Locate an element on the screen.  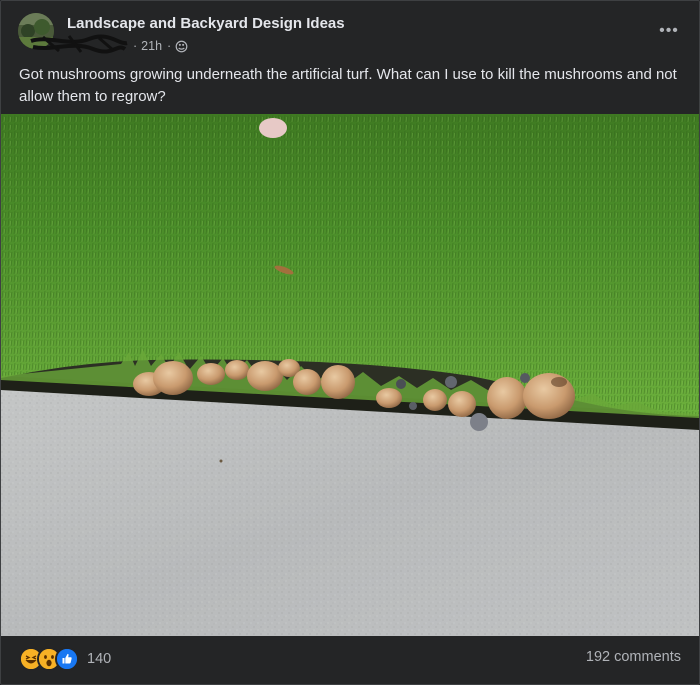
post-footer: 140 192 comments is located at coordinates (350, 660).